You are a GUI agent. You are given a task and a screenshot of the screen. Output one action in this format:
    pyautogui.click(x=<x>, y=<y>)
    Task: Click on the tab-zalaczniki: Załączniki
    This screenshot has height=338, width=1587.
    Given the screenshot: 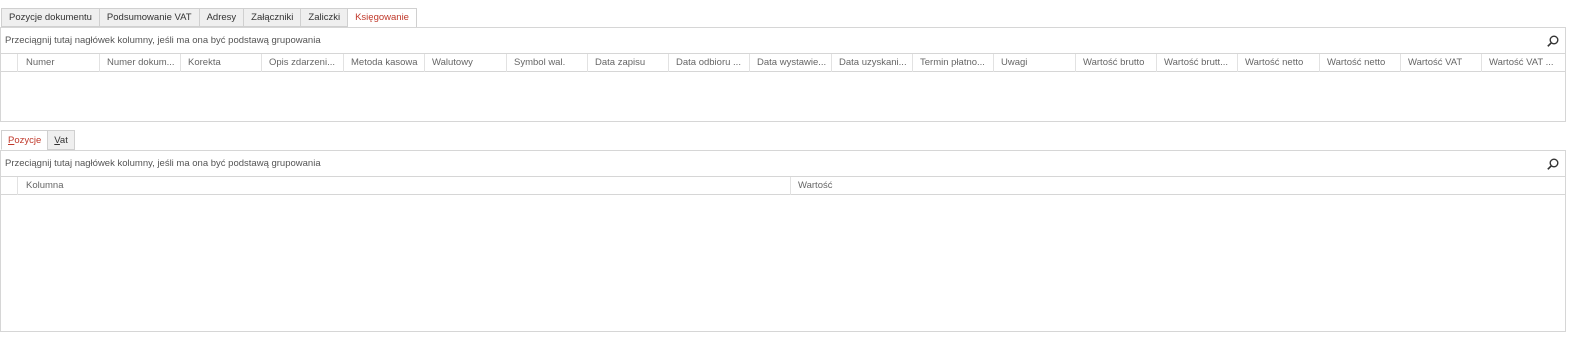 What is the action you would take?
    pyautogui.click(x=272, y=17)
    